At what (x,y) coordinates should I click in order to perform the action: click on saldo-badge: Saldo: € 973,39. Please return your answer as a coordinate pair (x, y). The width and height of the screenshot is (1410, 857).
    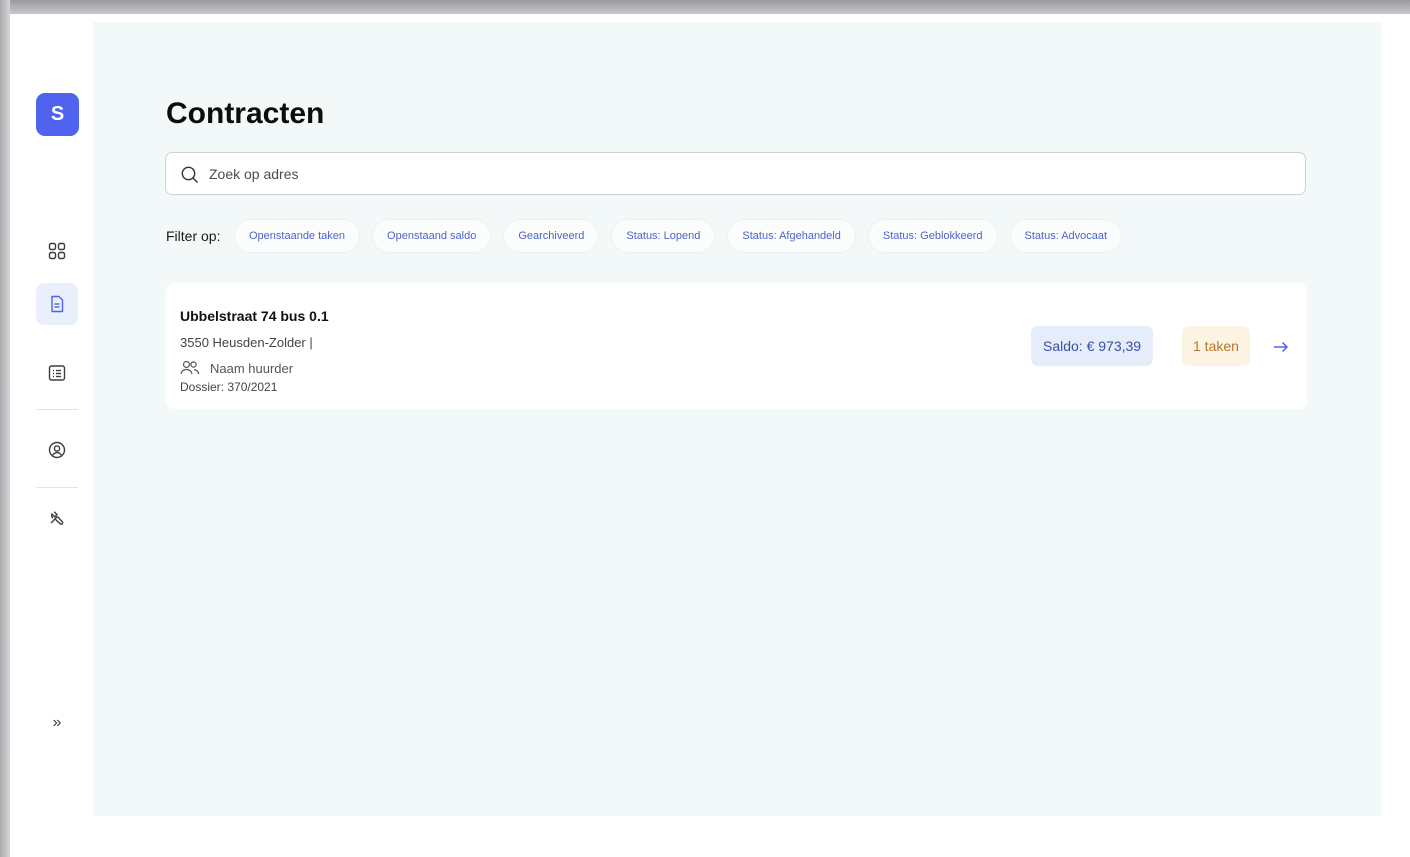
    Looking at the image, I should click on (1092, 346).